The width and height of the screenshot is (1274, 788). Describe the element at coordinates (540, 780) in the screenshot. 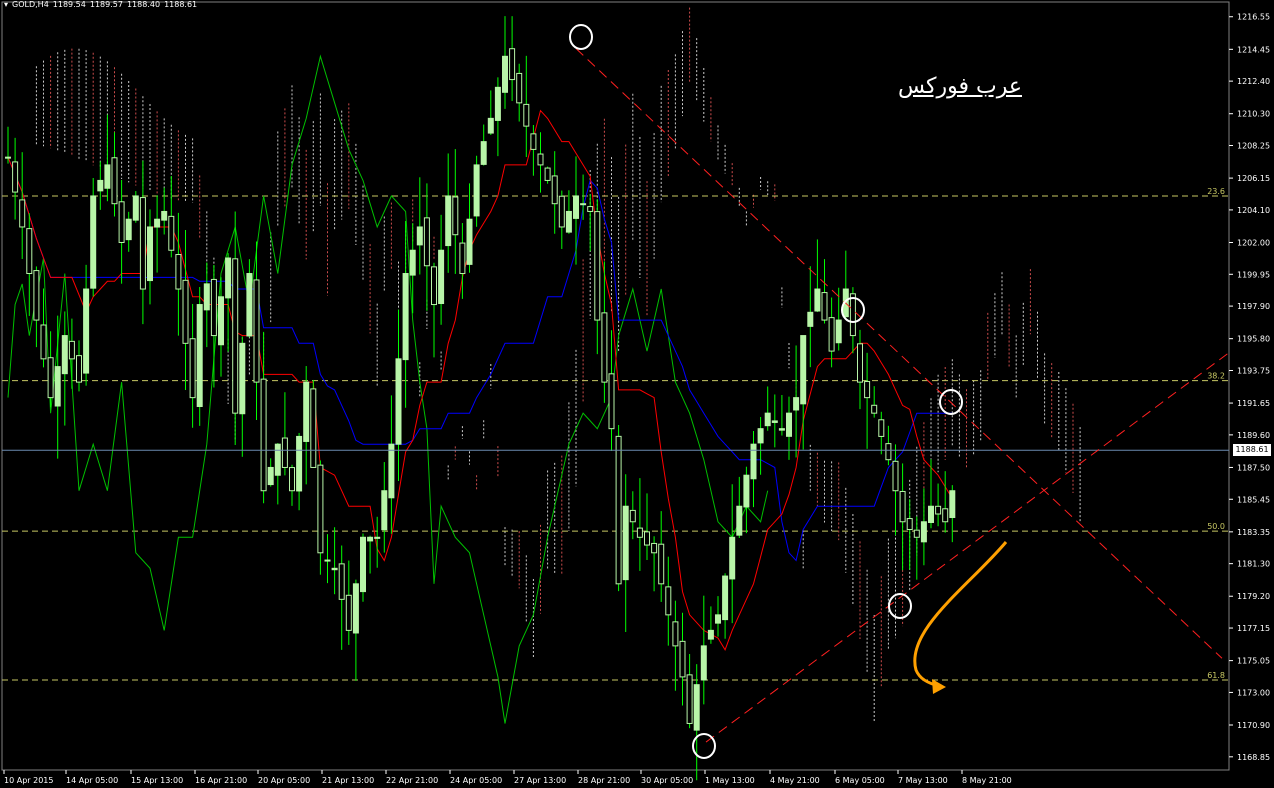

I see `x-tick-label: 27 Apr 13:00` at that location.